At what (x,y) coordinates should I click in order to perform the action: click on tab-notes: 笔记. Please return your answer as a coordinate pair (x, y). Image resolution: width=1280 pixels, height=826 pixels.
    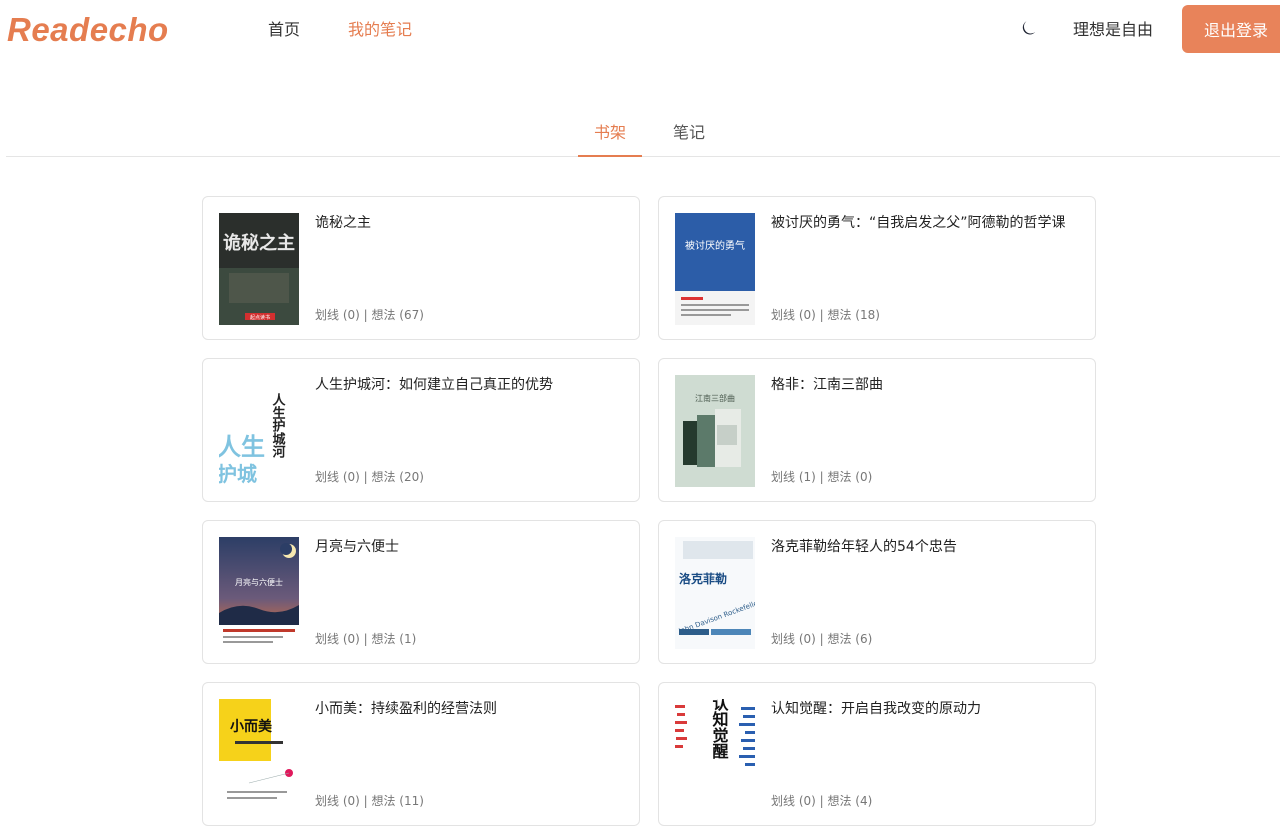
    Looking at the image, I should click on (689, 133).